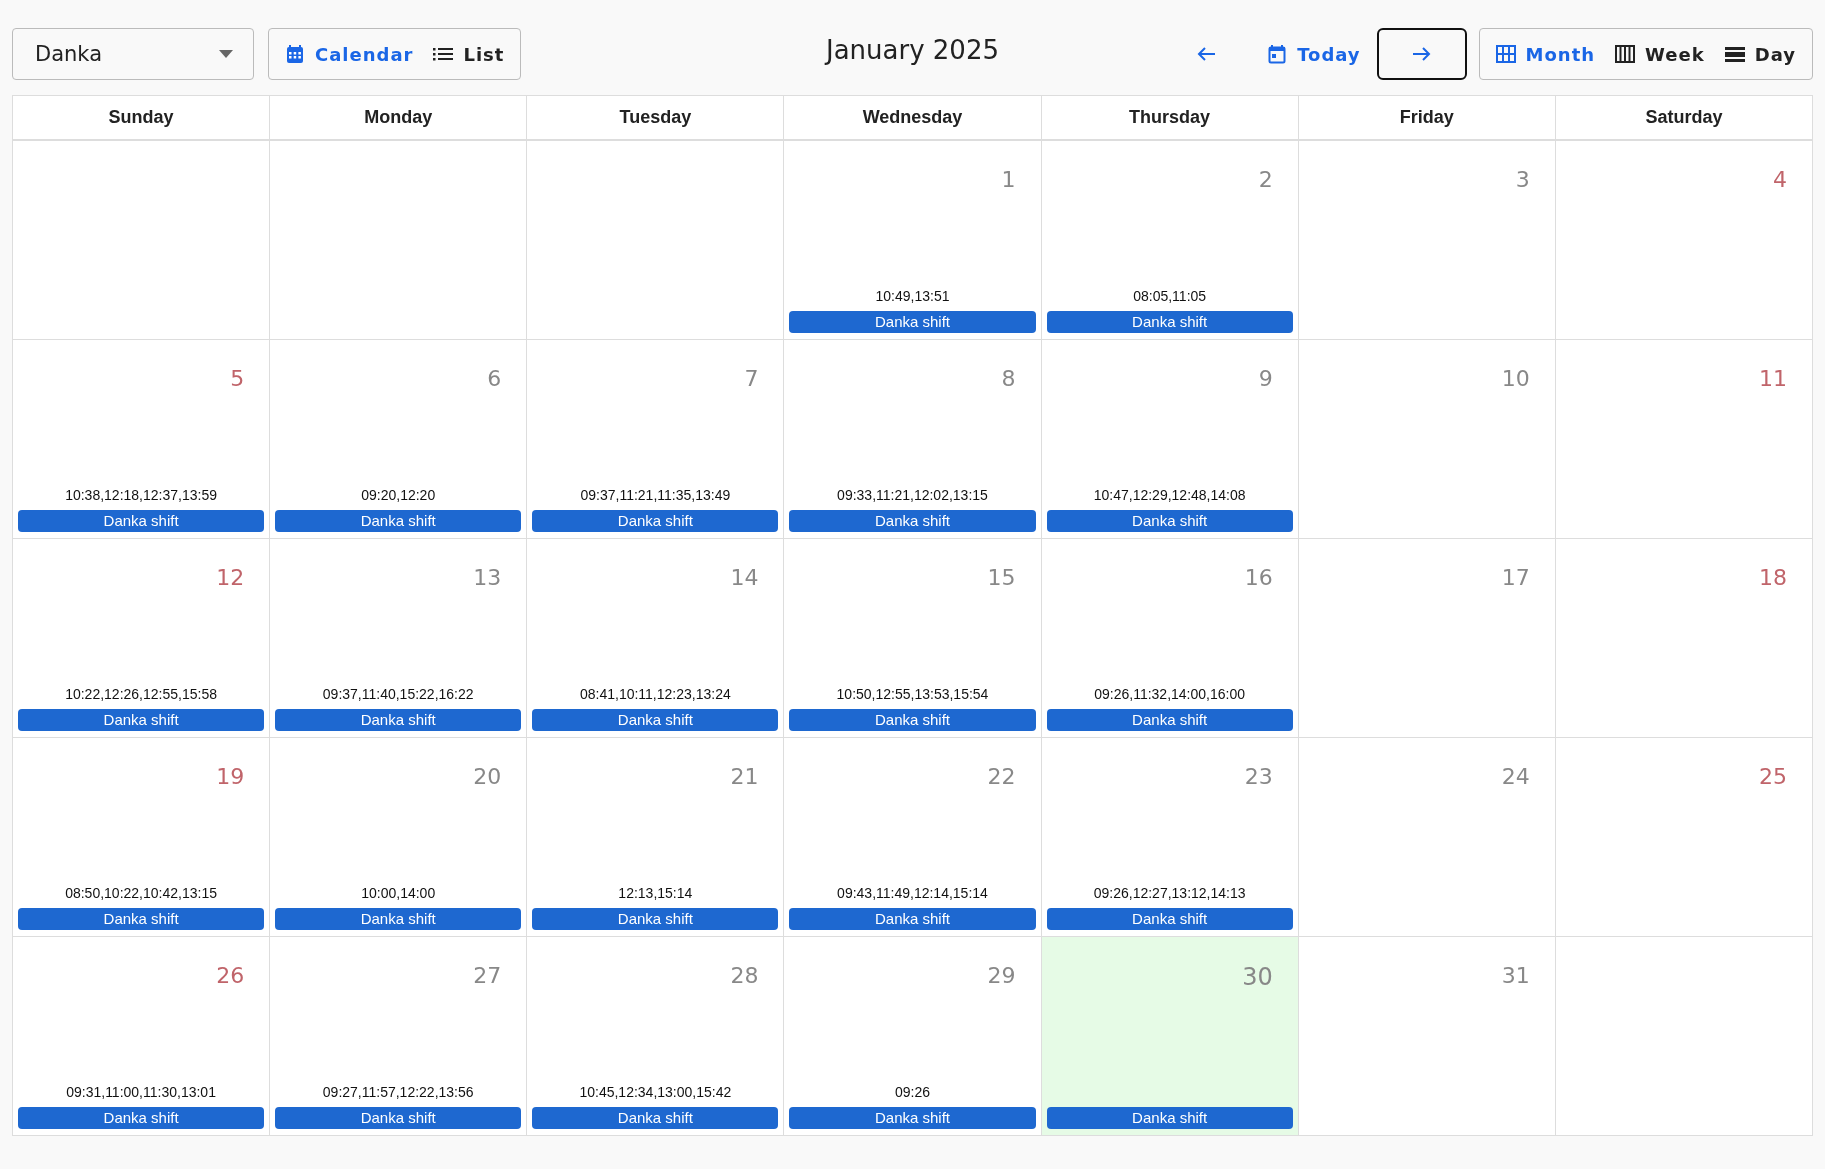 The width and height of the screenshot is (1825, 1169). What do you see at coordinates (913, 118) in the screenshot?
I see `weekday-header: Wednesday` at bounding box center [913, 118].